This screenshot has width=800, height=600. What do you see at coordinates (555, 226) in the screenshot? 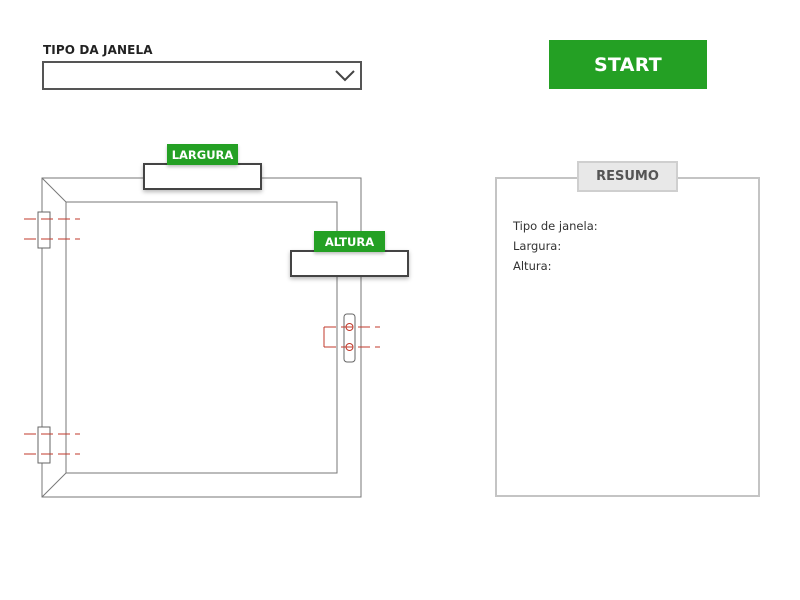
I see `summary-window-type-line: Tipo de janela:` at bounding box center [555, 226].